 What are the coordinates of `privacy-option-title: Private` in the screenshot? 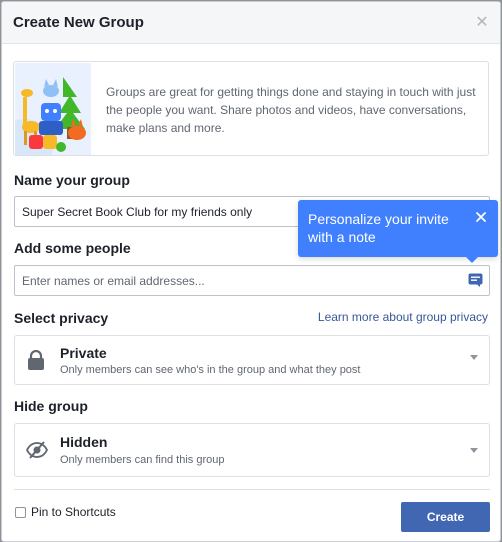 It's located at (83, 353).